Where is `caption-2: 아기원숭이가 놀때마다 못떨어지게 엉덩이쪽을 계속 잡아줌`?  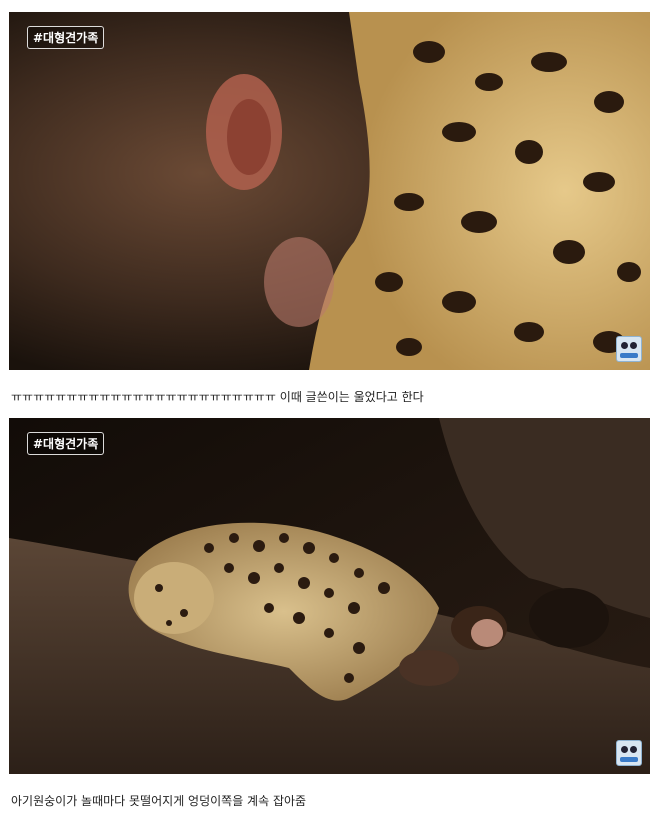
caption-2: 아기원숭이가 놀때마다 못떨어지게 엉덩이쪽을 계속 잡아줌 is located at coordinates (159, 801).